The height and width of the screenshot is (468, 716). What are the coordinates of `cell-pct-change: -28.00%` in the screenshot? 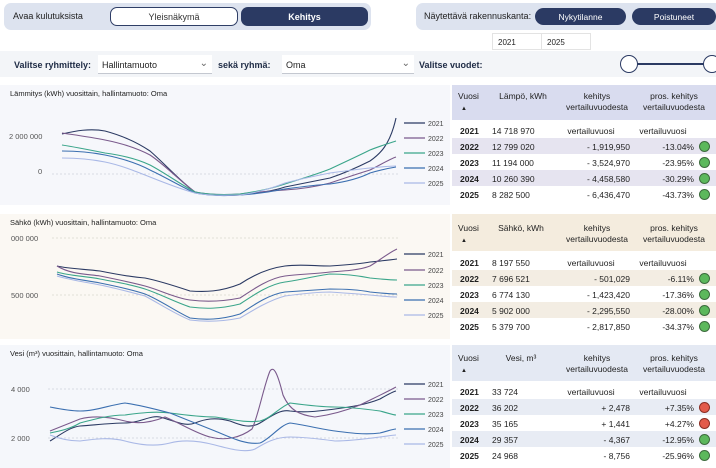 It's located at (678, 311).